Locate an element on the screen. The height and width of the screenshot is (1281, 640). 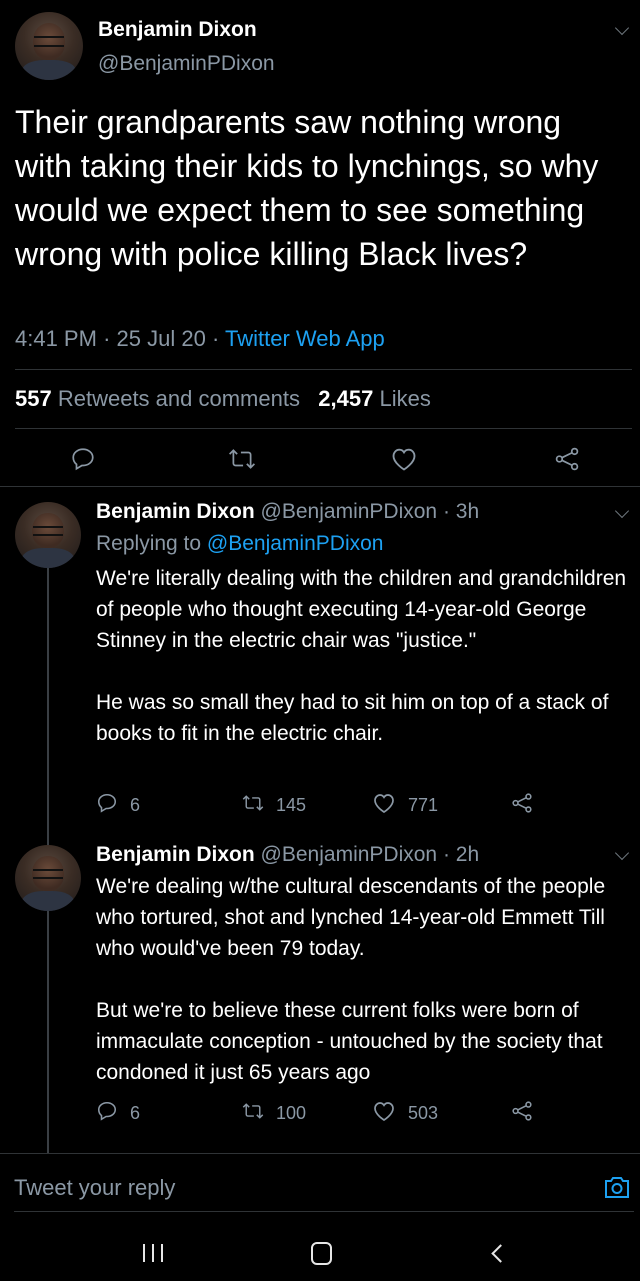
home-icon is located at coordinates (321, 1253).